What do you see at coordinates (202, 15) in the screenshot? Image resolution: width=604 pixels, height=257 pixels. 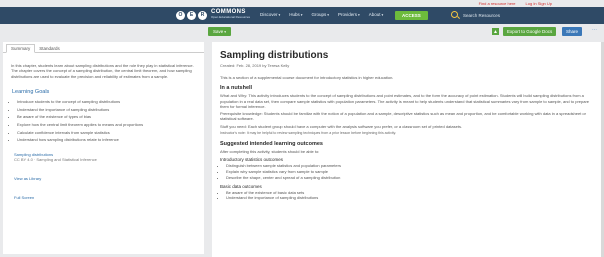 I see `logo-circle-icon: R` at bounding box center [202, 15].